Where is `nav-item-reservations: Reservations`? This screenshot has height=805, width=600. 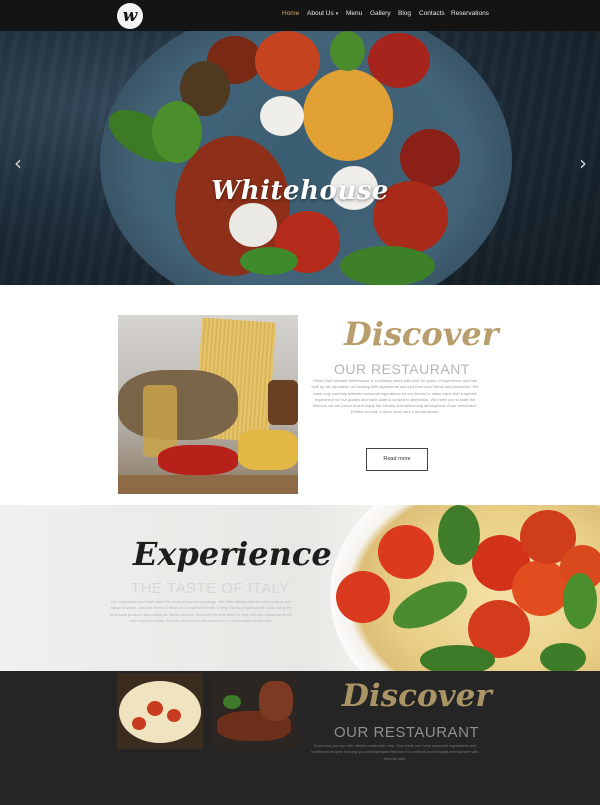
nav-item-reservations: Reservations is located at coordinates (470, 13).